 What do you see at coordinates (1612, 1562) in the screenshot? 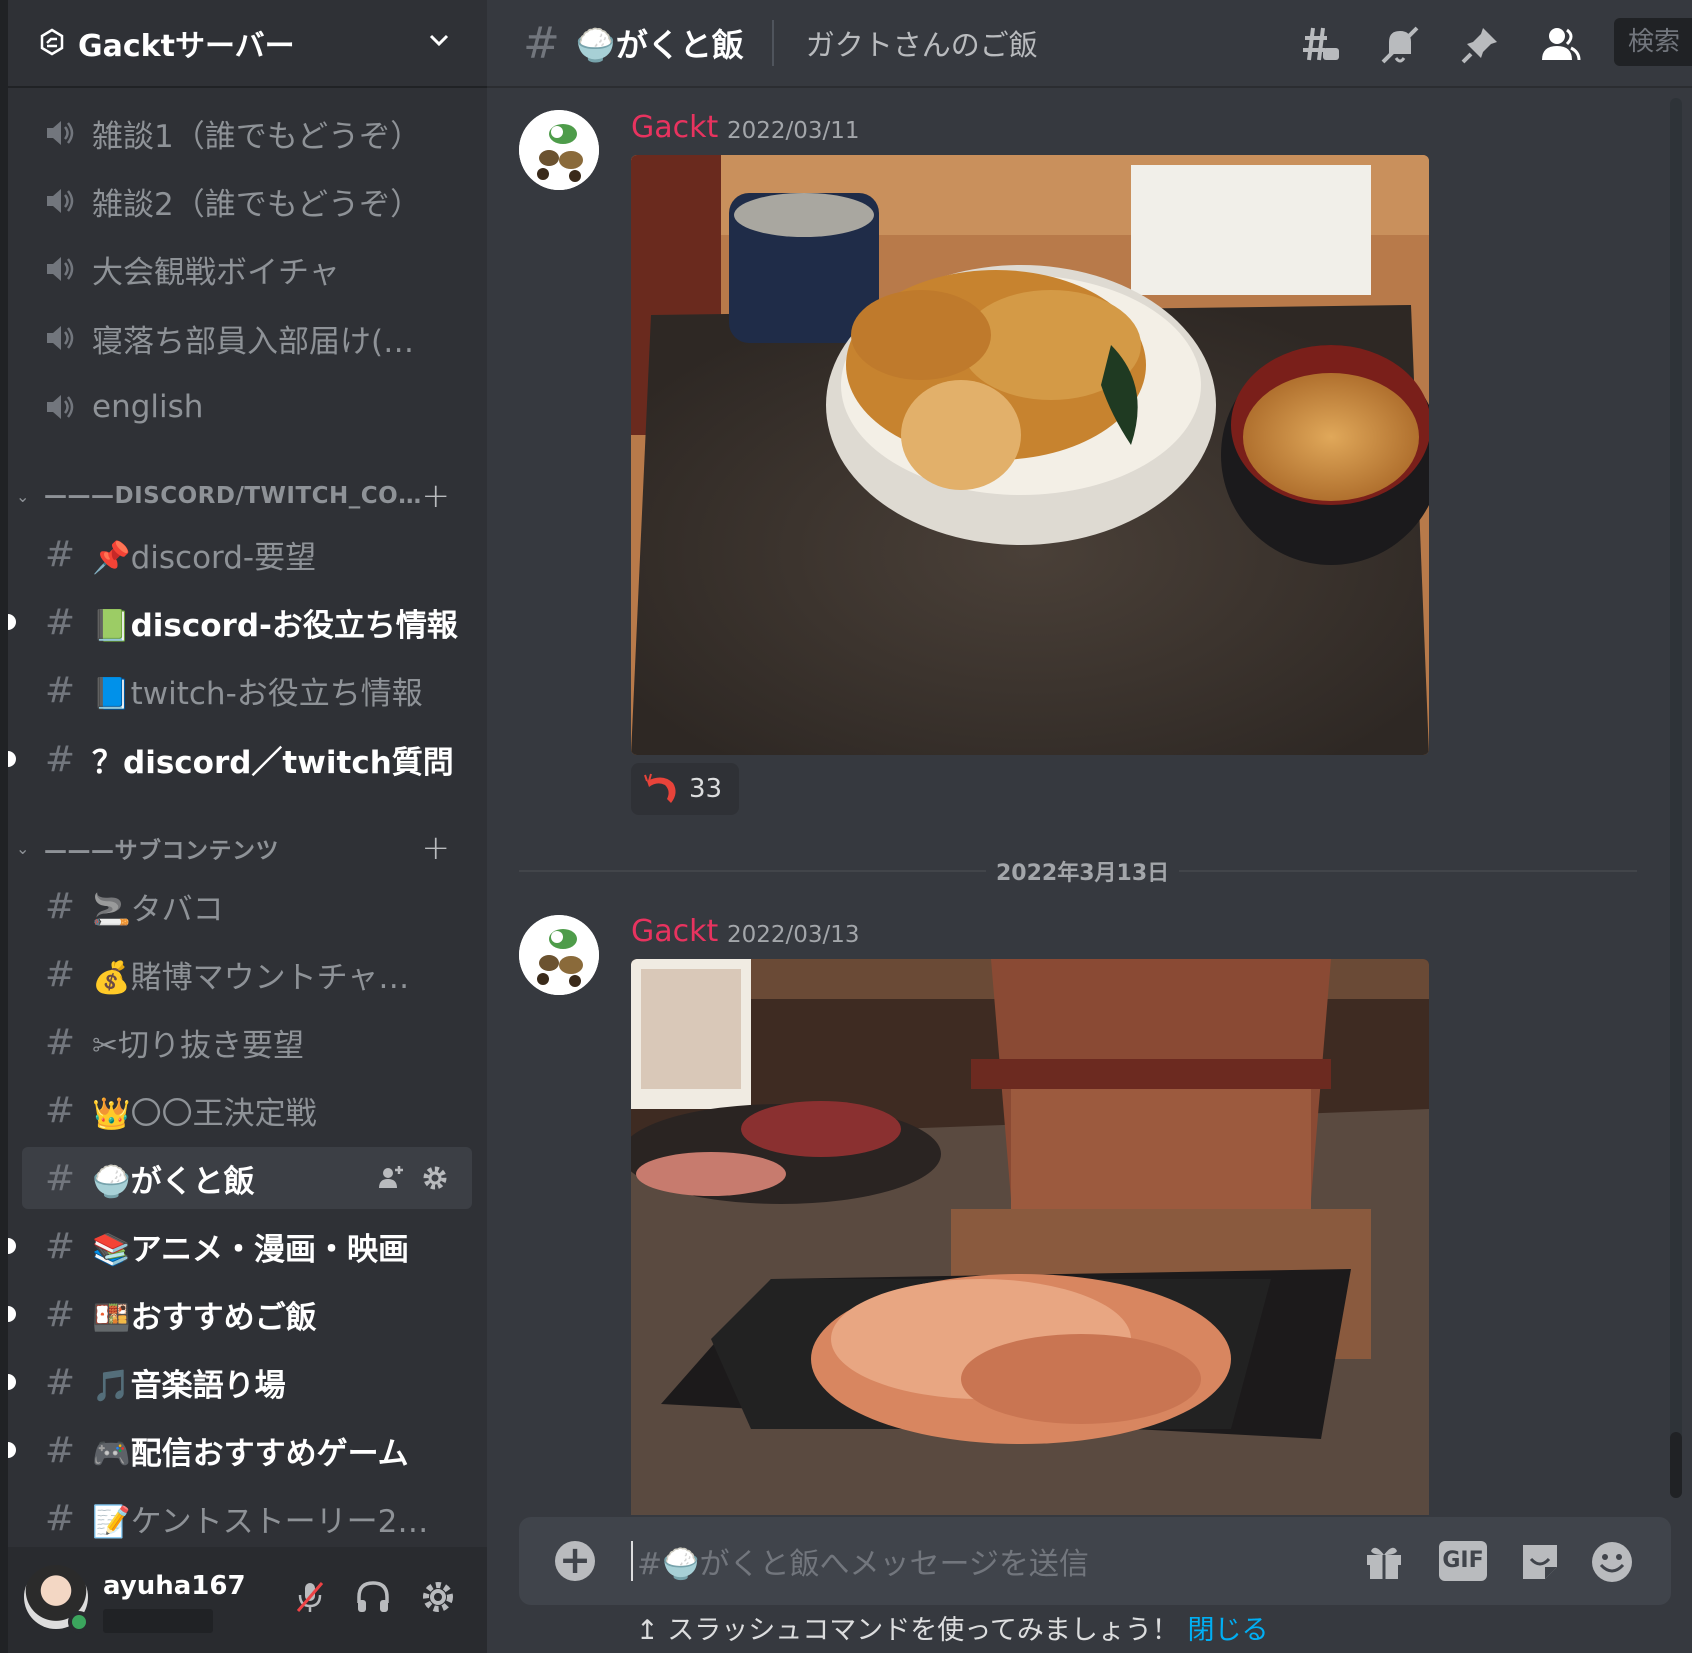
I see `emoji-icon` at bounding box center [1612, 1562].